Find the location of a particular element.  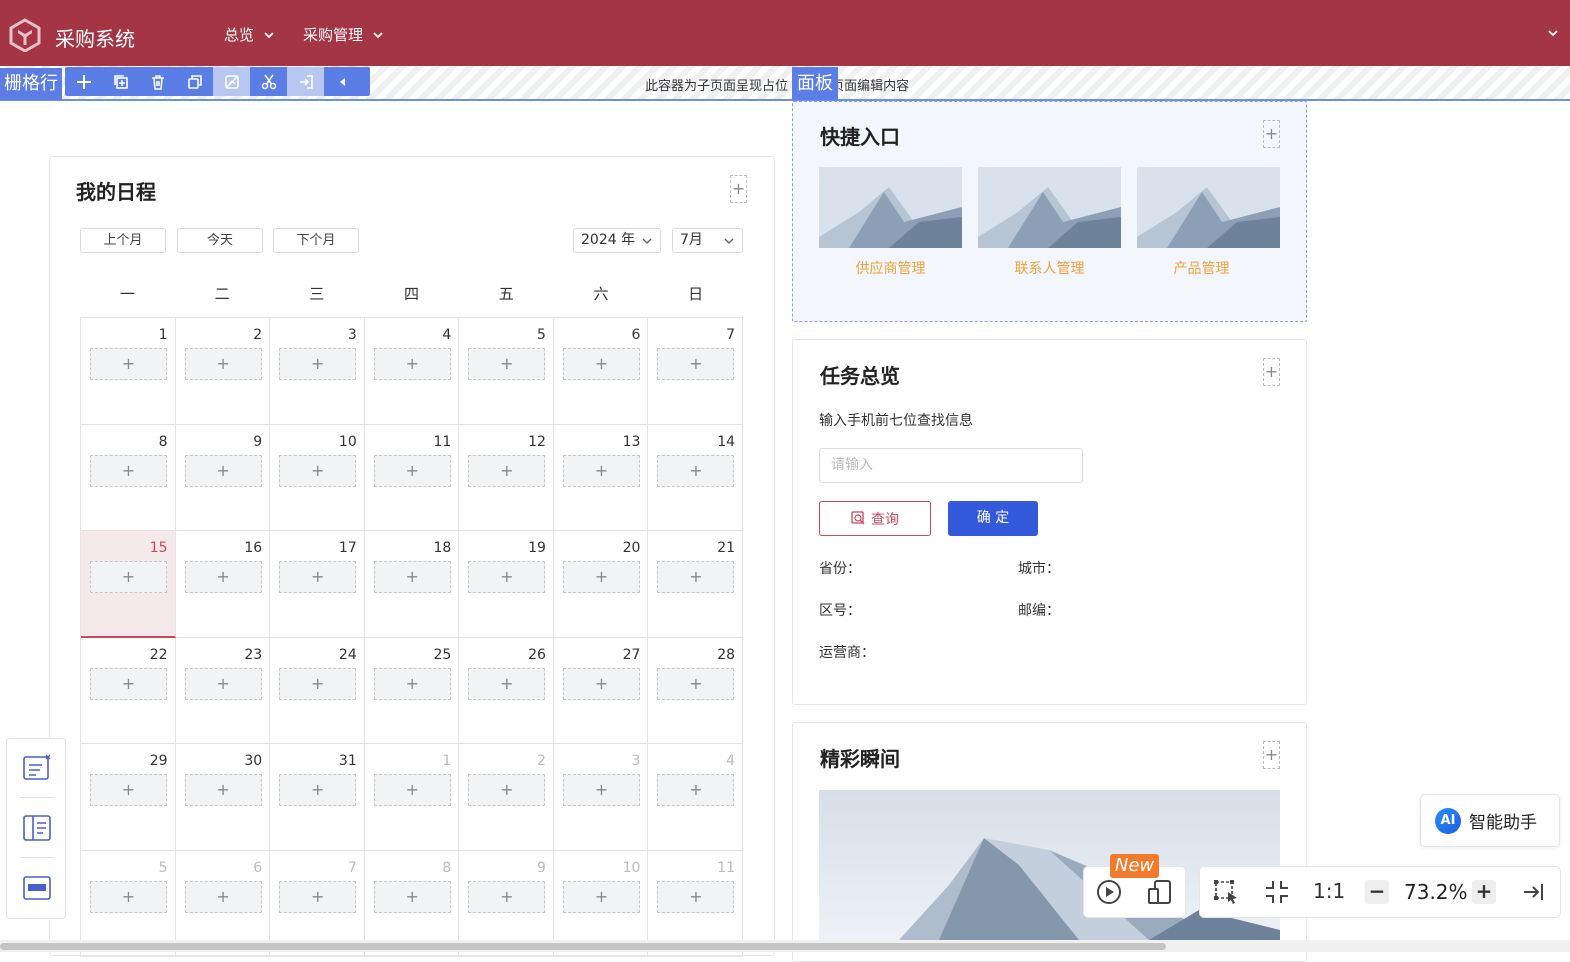

collapse-toolbar-button is located at coordinates (342, 81).